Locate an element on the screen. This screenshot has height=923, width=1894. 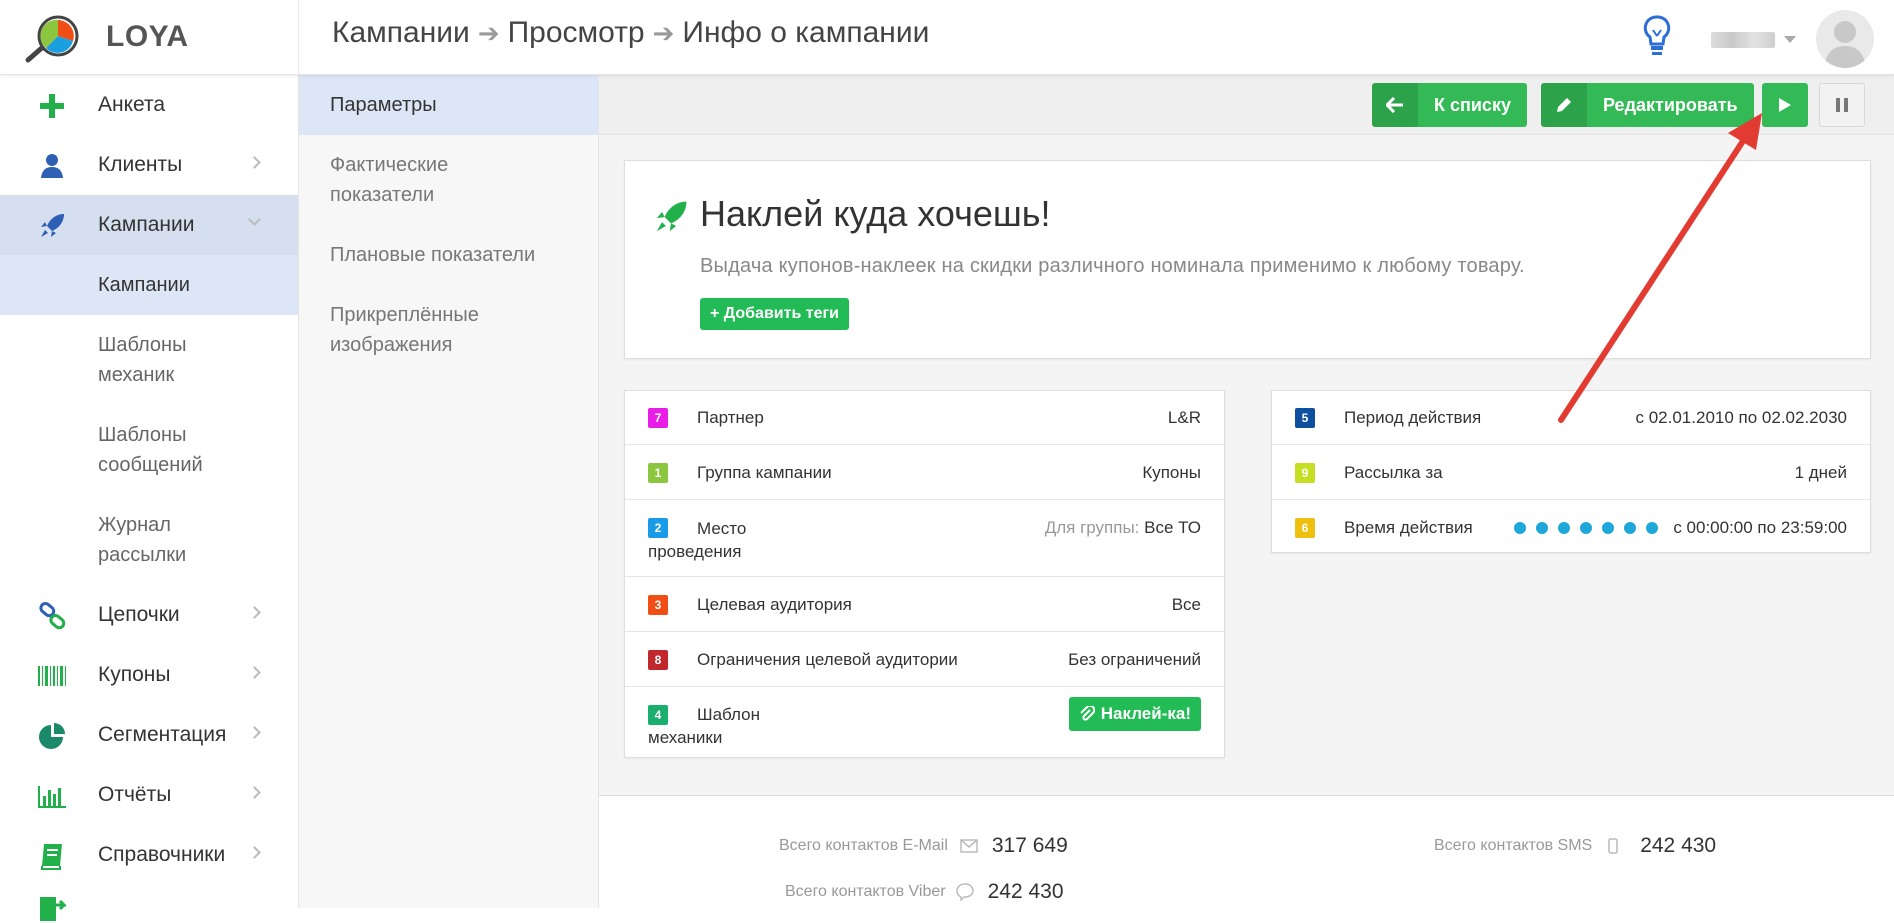
add-tags-button: + Добавить теги is located at coordinates (774, 314).